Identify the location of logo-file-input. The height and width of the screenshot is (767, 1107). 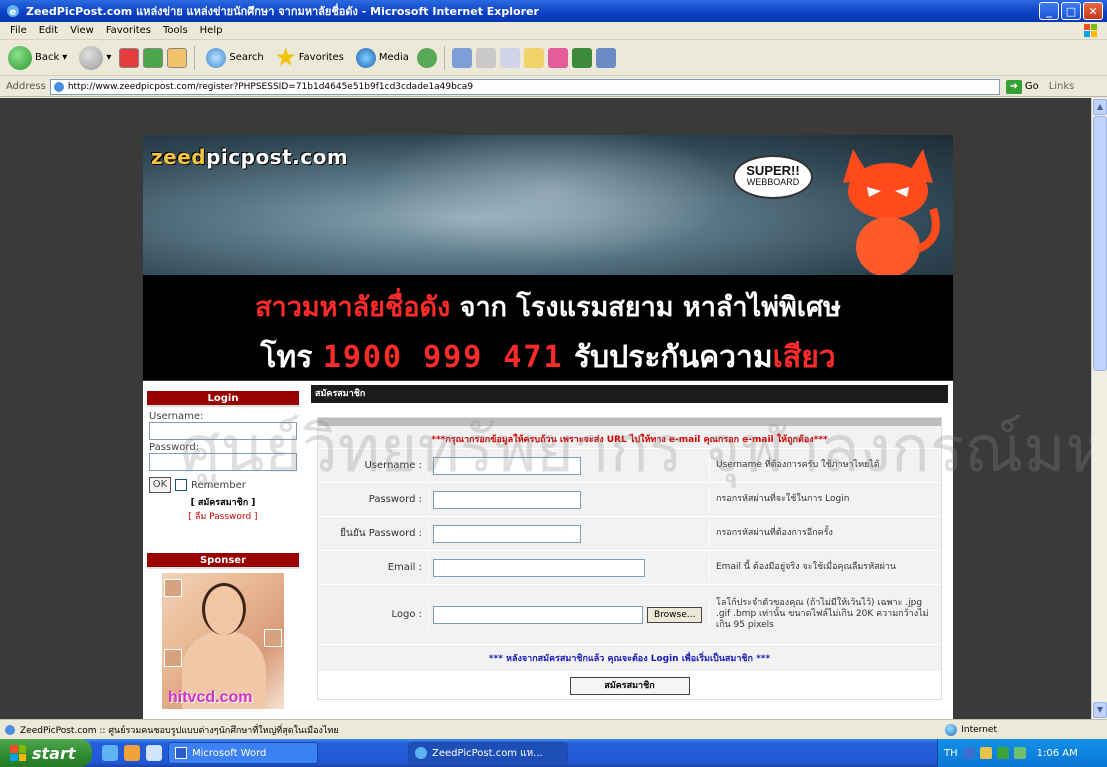
(538, 614).